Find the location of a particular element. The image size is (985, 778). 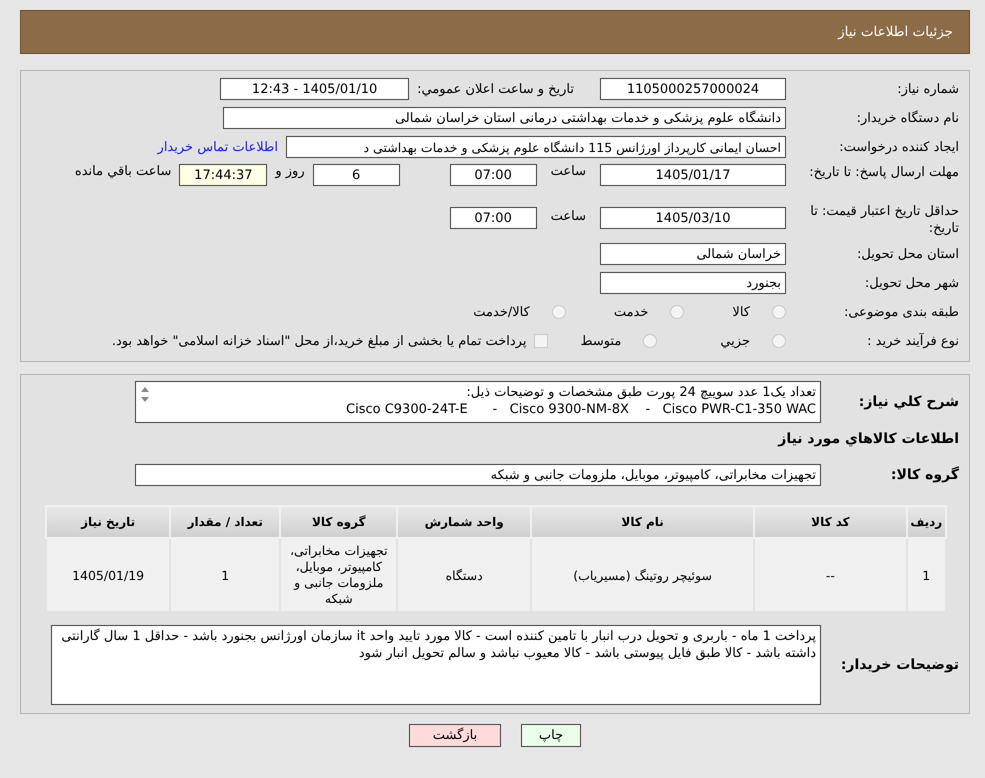

option-label: پرداخت تمام یا بخشی از مبلغ خرید،از محل "اسناد خزانه اسلامی" خواهد بود. is located at coordinates (319, 341).